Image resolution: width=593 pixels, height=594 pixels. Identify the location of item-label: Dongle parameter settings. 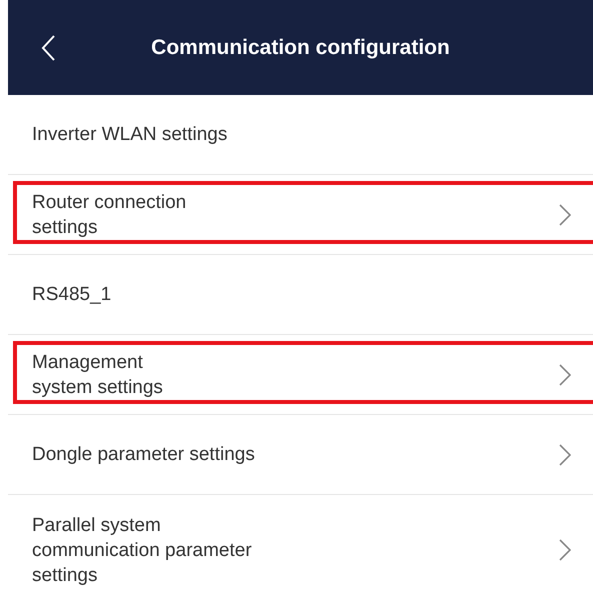
(143, 455).